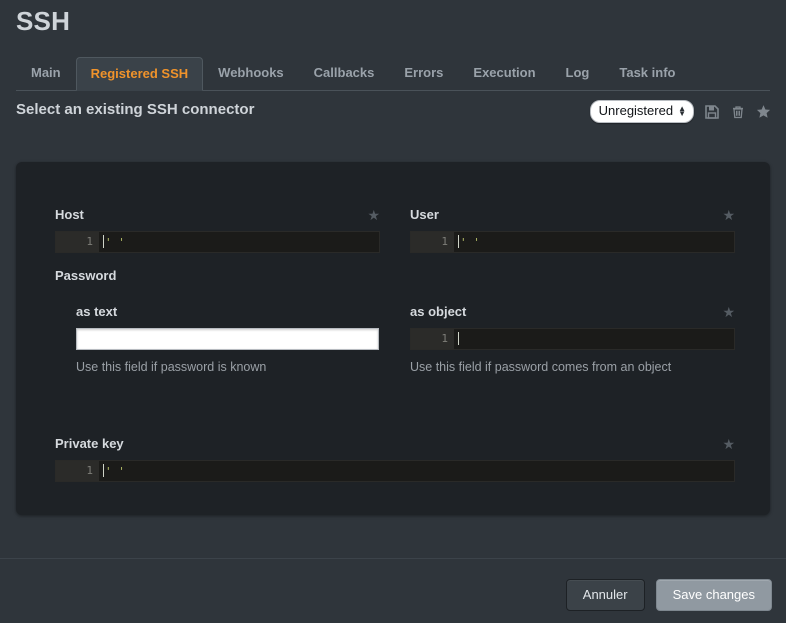 This screenshot has width=786, height=623. I want to click on save-changes-button: Save changes, so click(713, 595).